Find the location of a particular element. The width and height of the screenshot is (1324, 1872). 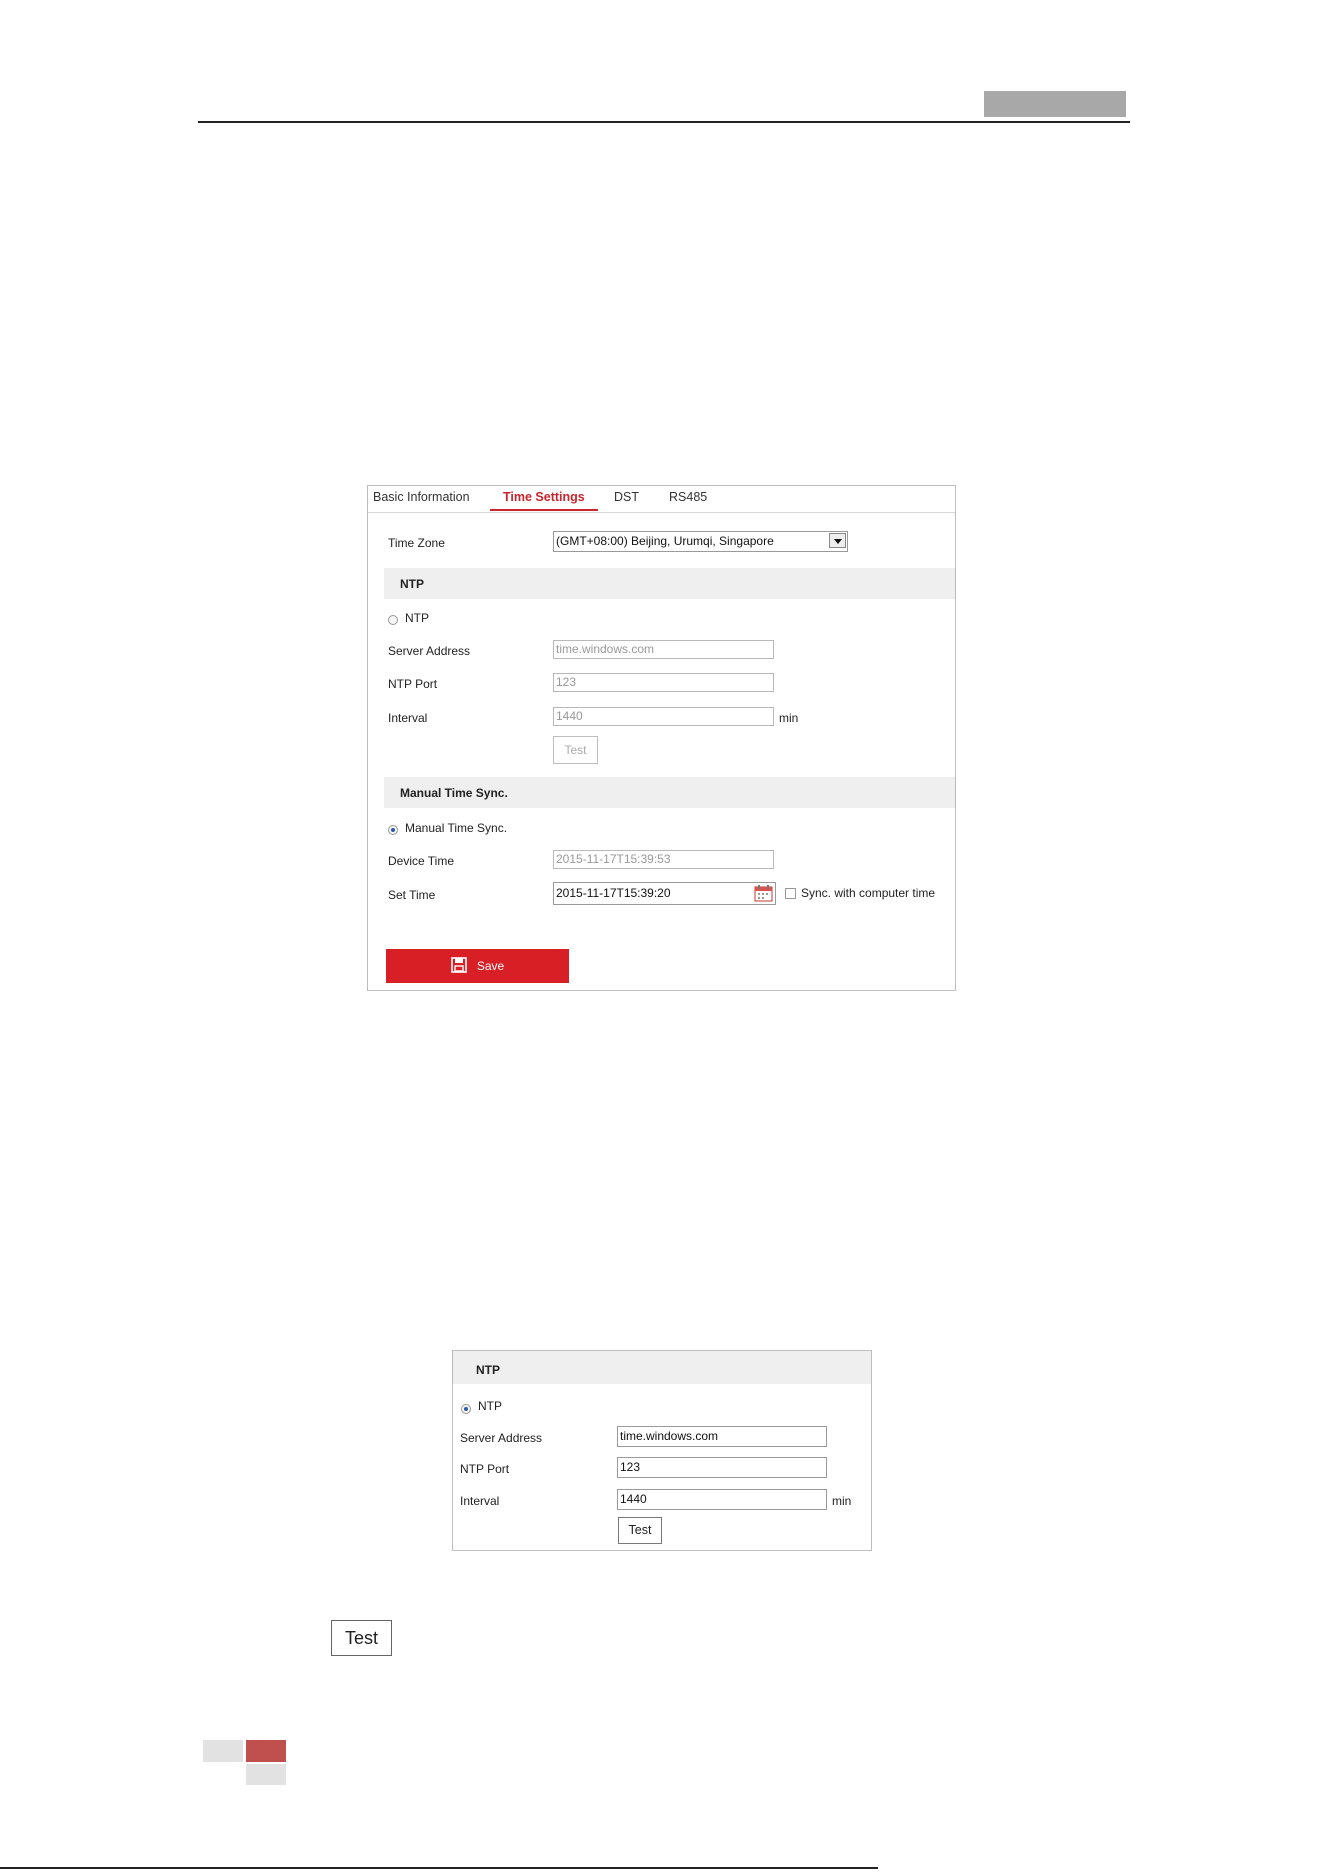

manual-sync-radio-label: Manual Time Sync. is located at coordinates (456, 828).